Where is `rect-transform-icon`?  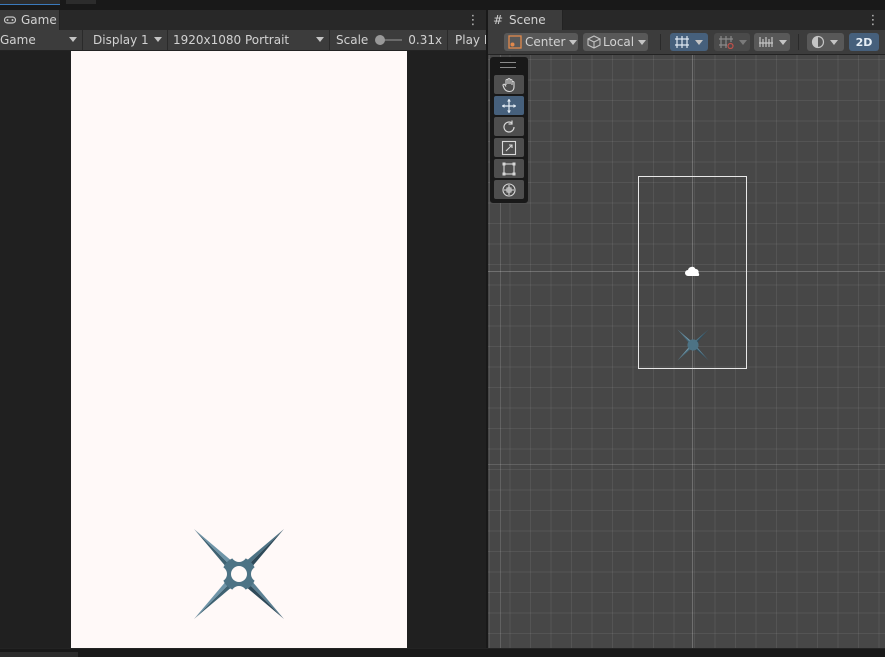 rect-transform-icon is located at coordinates (509, 168).